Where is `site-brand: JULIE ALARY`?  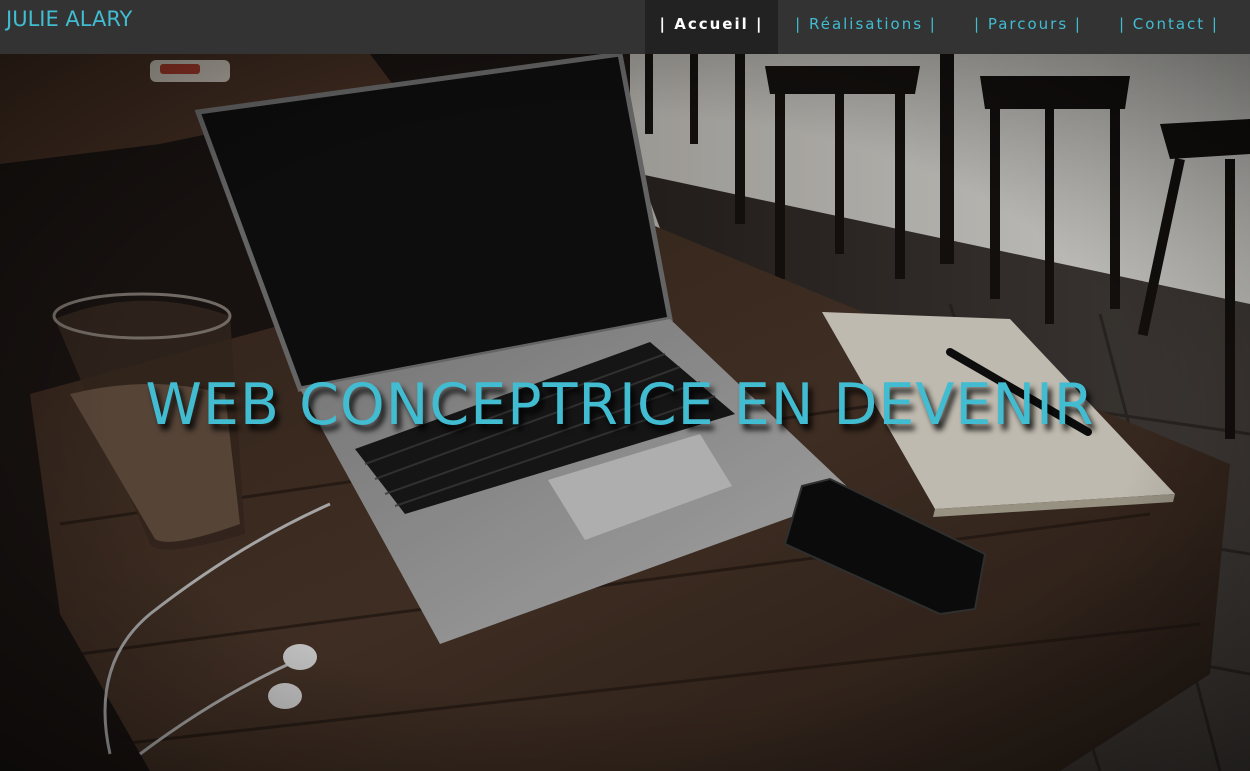
site-brand: JULIE ALARY is located at coordinates (69, 19).